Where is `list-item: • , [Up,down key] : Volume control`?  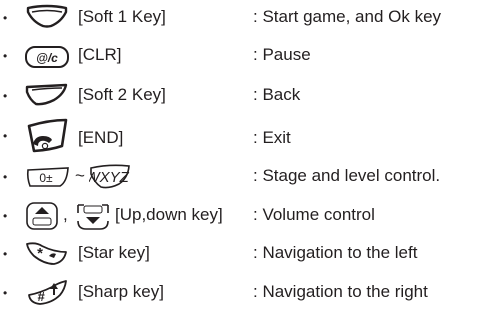 list-item: • , [Up,down key] : Volume control is located at coordinates (243, 216).